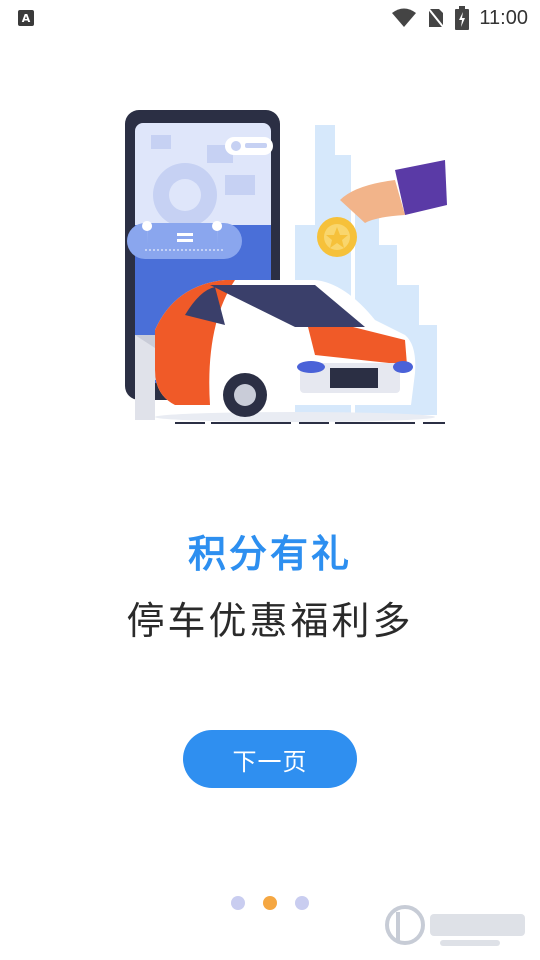 The height and width of the screenshot is (960, 540). I want to click on status-icons: 11:00, so click(459, 18).